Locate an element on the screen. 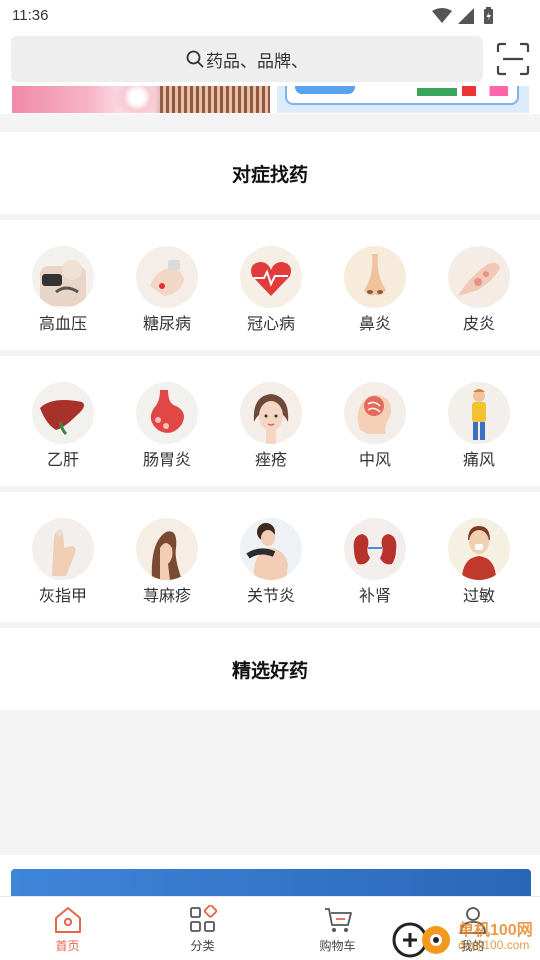 The height and width of the screenshot is (960, 540). symptom-item-hepatitis-b: 乙肝 is located at coordinates (63, 421).